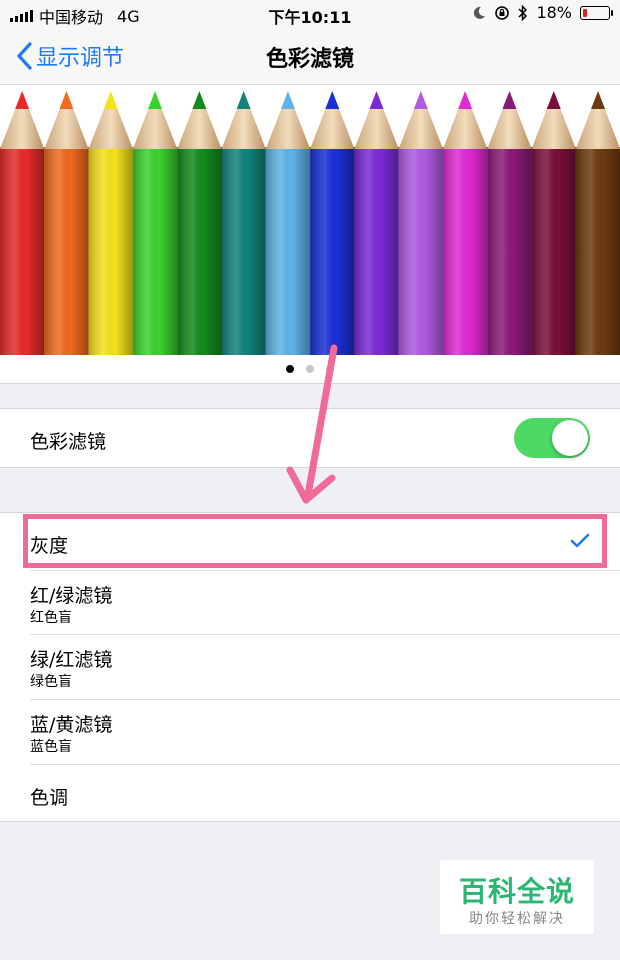 This screenshot has width=620, height=960. Describe the element at coordinates (49, 798) in the screenshot. I see `filter-title: 色调` at that location.